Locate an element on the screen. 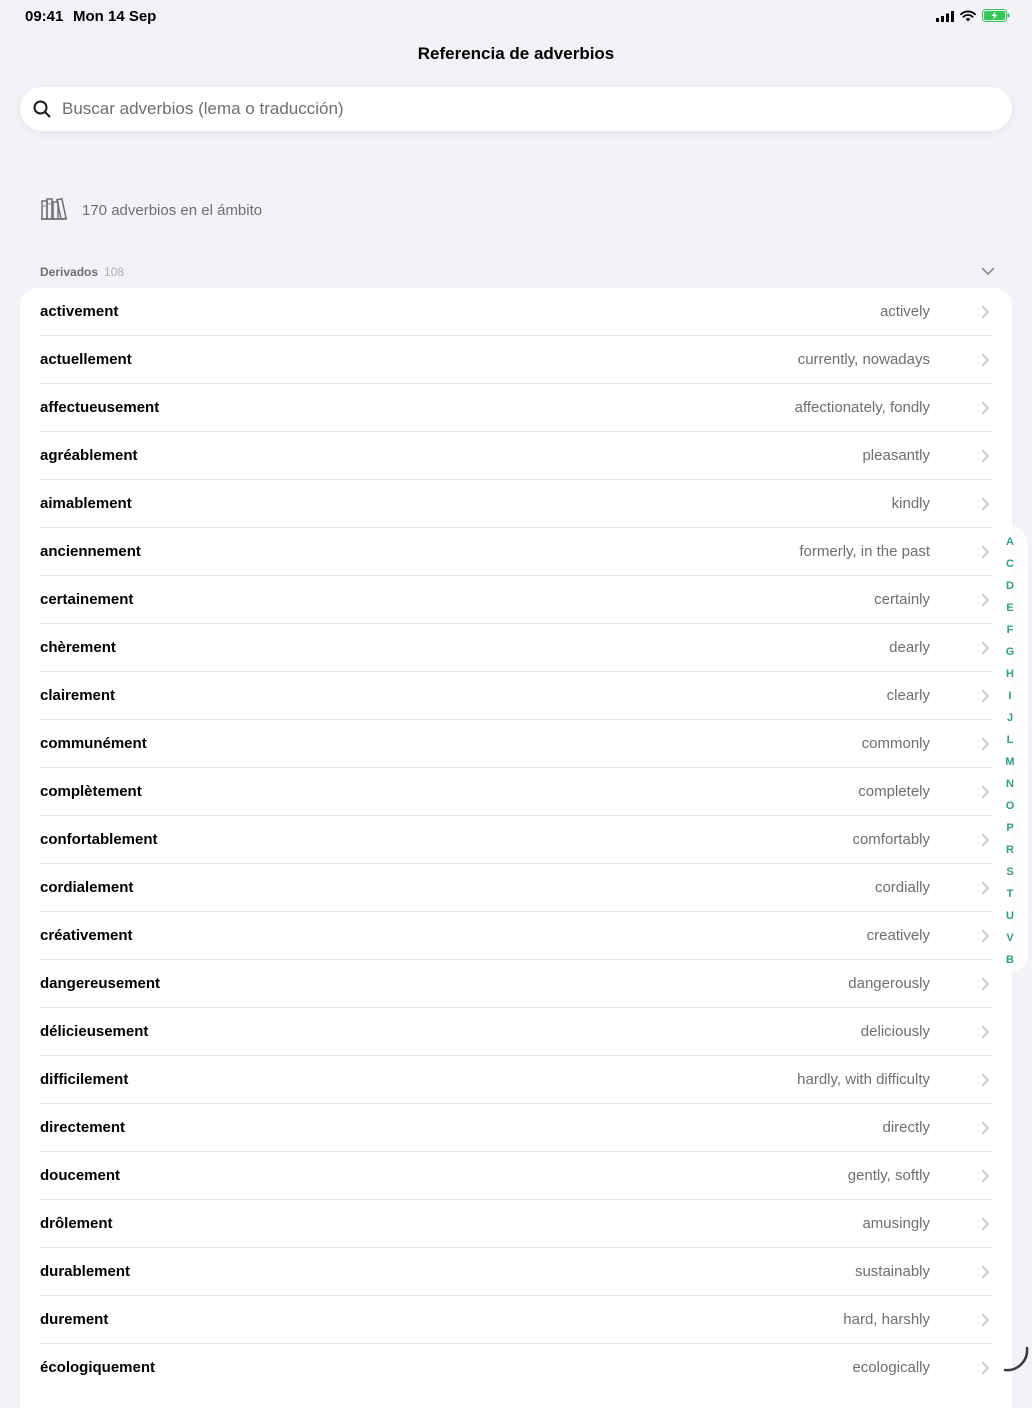 This screenshot has height=1408, width=1032. status-icons is located at coordinates (973, 18).